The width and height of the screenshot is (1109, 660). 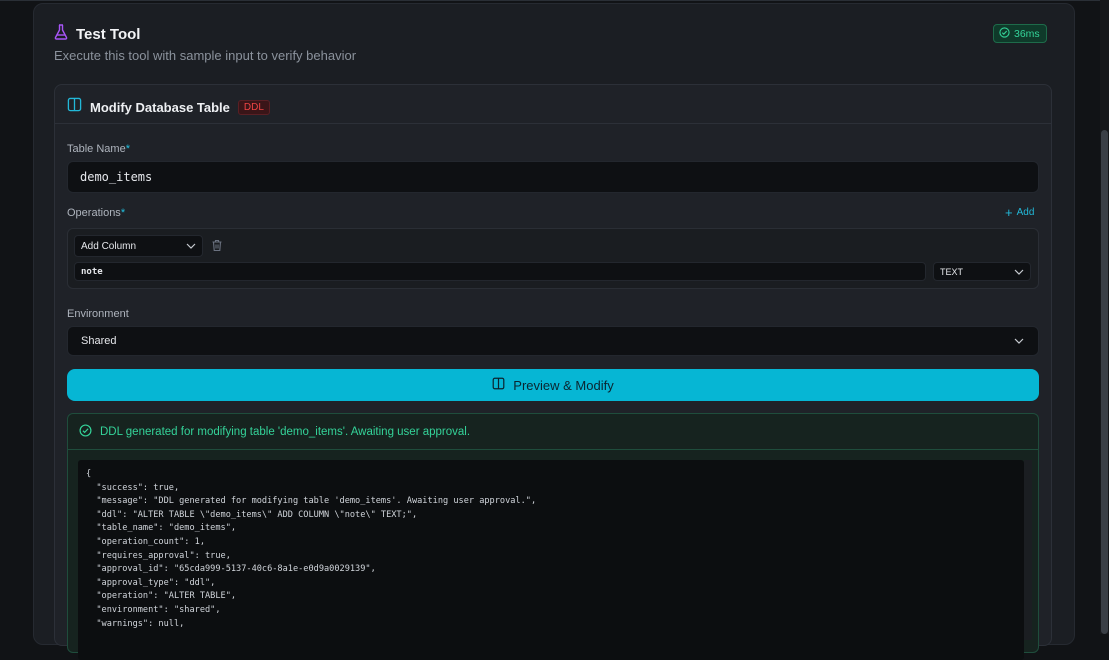 I want to click on result-divider, so click(x=553, y=449).